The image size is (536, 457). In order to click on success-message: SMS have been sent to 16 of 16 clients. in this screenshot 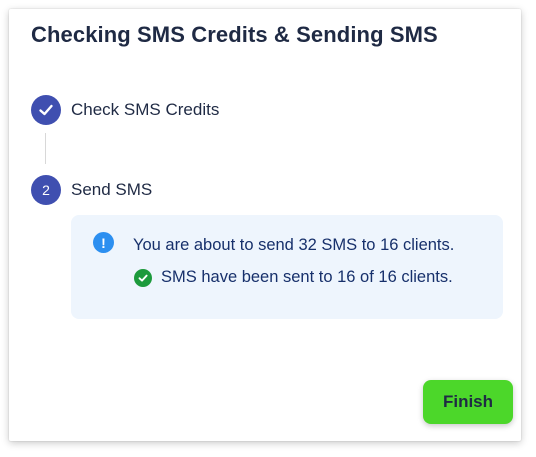, I will do `click(307, 277)`.